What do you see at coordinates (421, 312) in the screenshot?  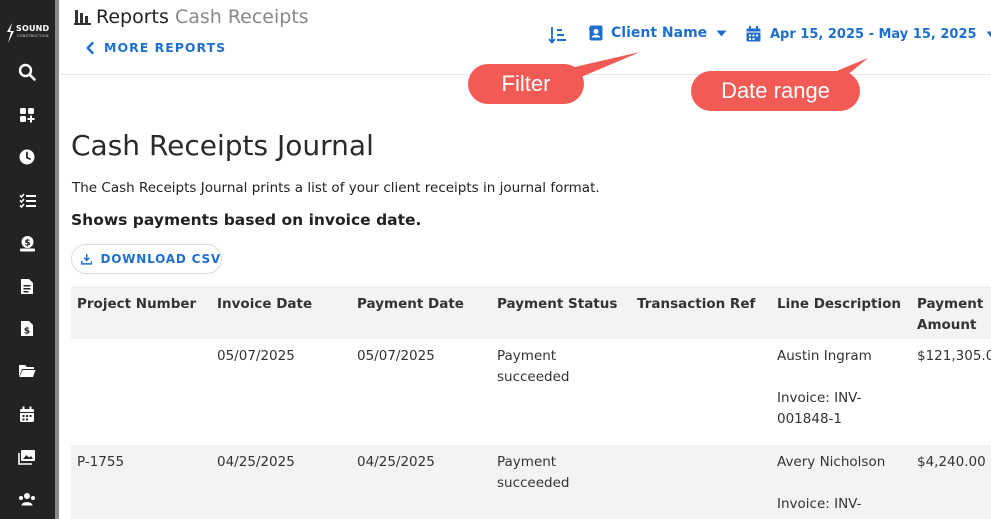 I see `column-header: Payment Date` at bounding box center [421, 312].